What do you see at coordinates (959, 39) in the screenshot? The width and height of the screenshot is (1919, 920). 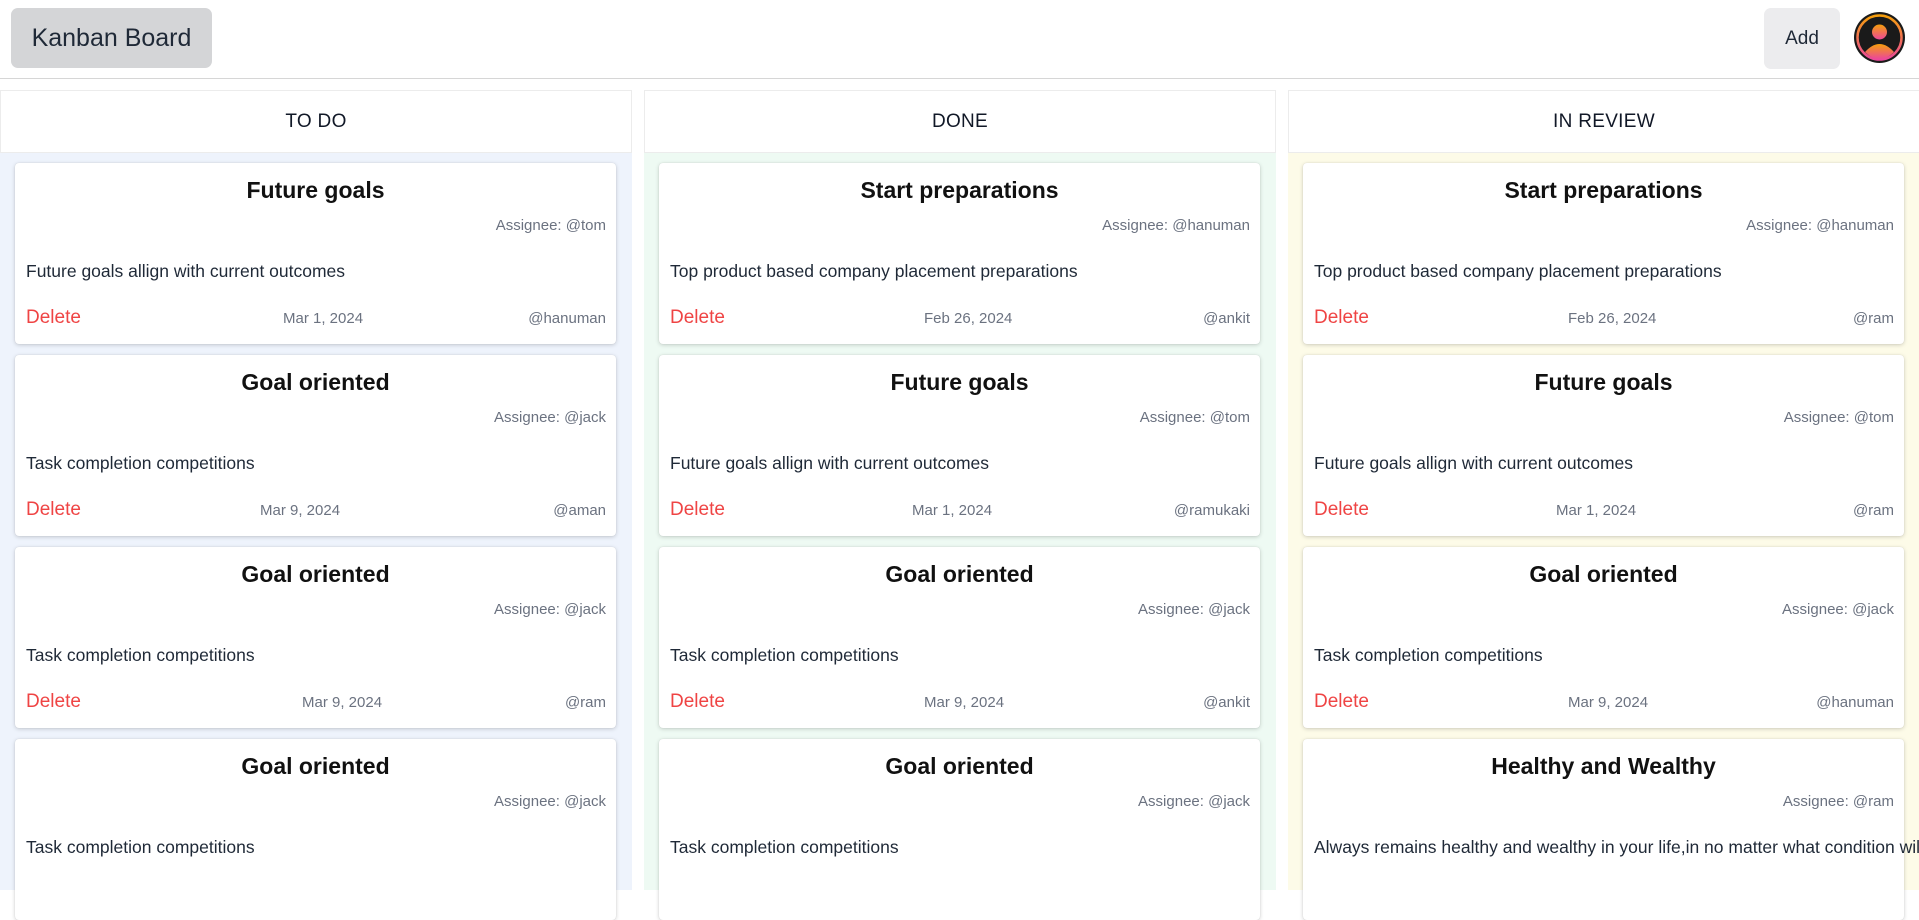 I see `top-navbar: Kanban Board Add` at bounding box center [959, 39].